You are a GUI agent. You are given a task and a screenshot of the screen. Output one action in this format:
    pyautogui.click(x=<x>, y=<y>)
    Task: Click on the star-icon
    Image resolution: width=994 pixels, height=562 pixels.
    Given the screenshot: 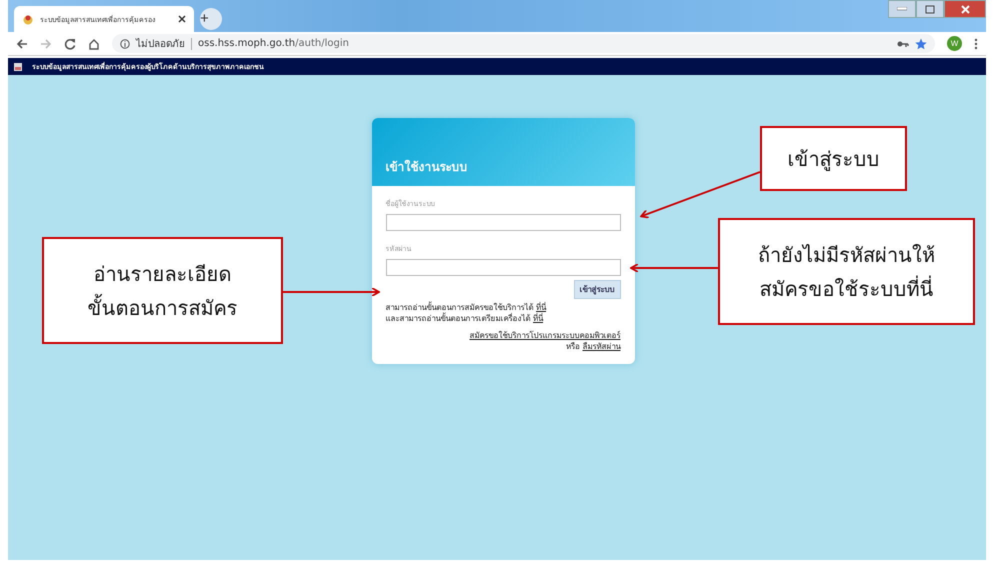 What is the action you would take?
    pyautogui.click(x=921, y=44)
    